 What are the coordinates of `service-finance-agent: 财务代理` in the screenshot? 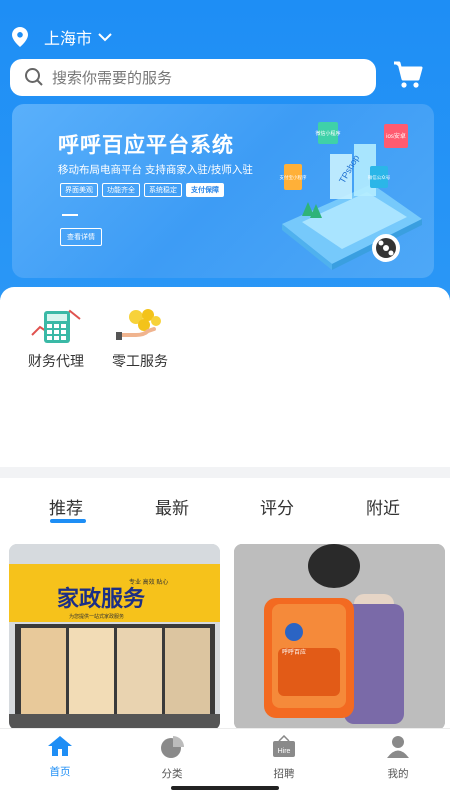 It's located at (56, 338).